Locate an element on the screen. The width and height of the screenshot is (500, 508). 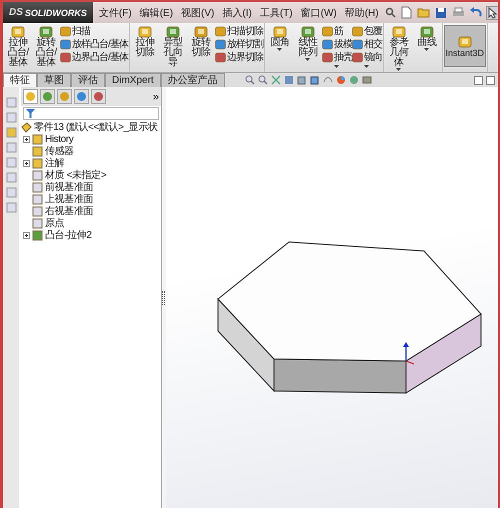
ribbon-button: 旋转切除 is located at coordinates (200, 41).